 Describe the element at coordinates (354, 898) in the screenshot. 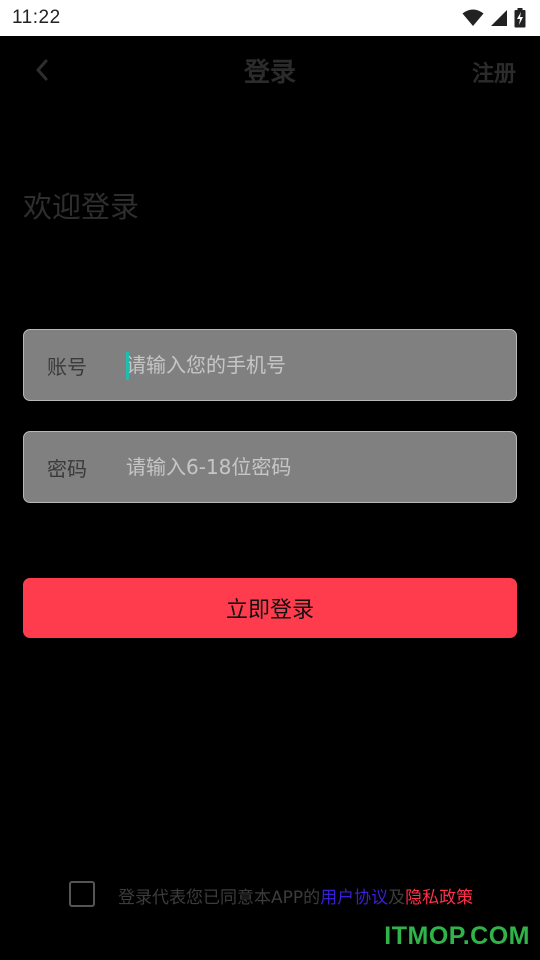

I see `user-agreement-link: 用户协议` at that location.